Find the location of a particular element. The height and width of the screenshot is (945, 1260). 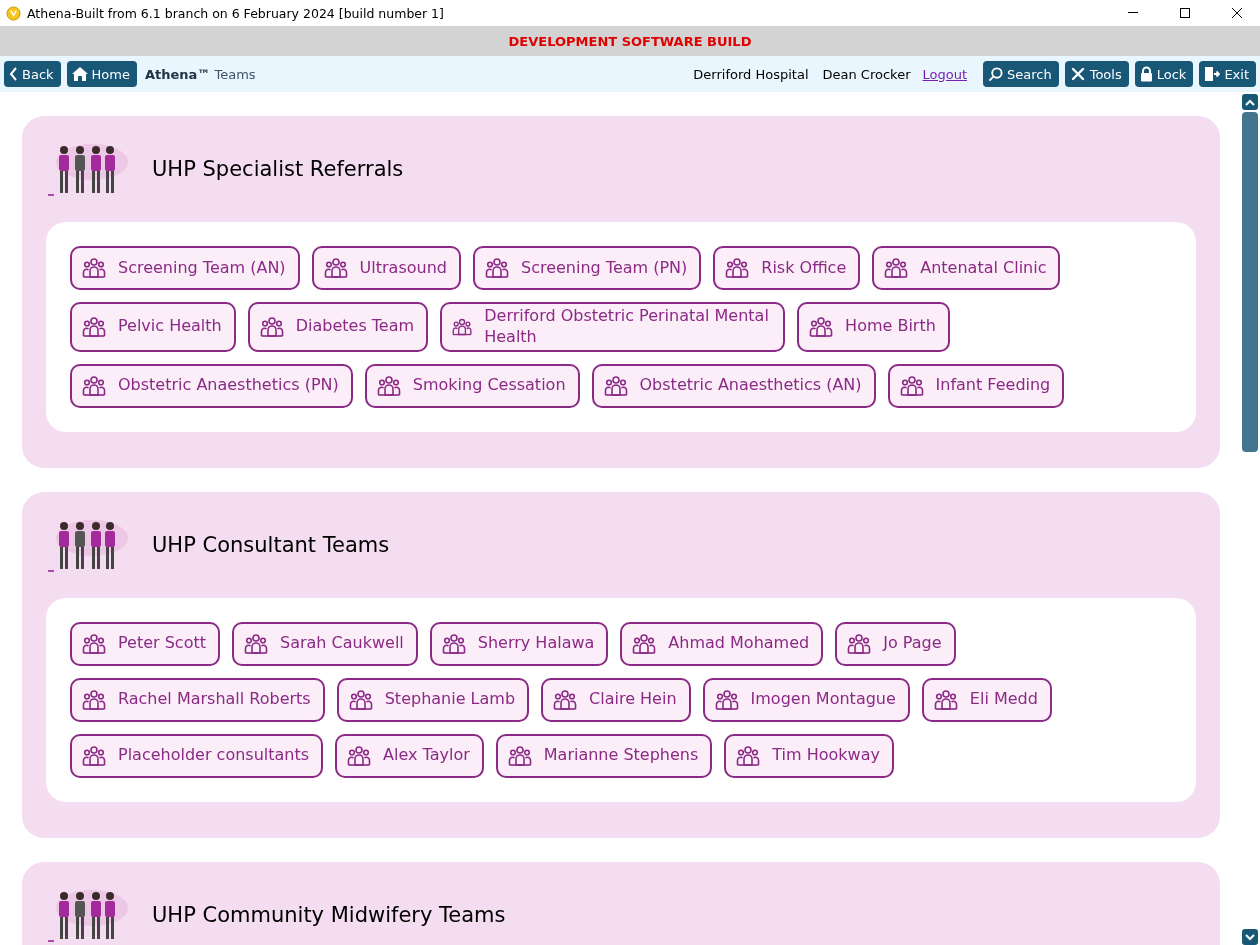

team-button: Ahmad Mohamed is located at coordinates (722, 643).